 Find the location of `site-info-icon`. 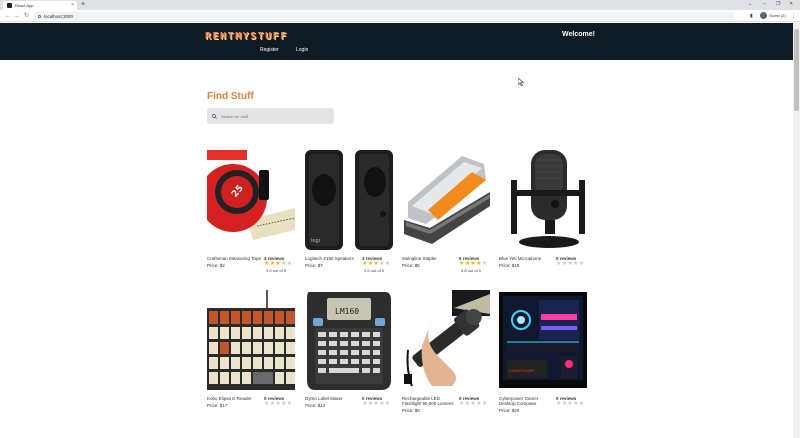

site-info-icon is located at coordinates (39, 16).